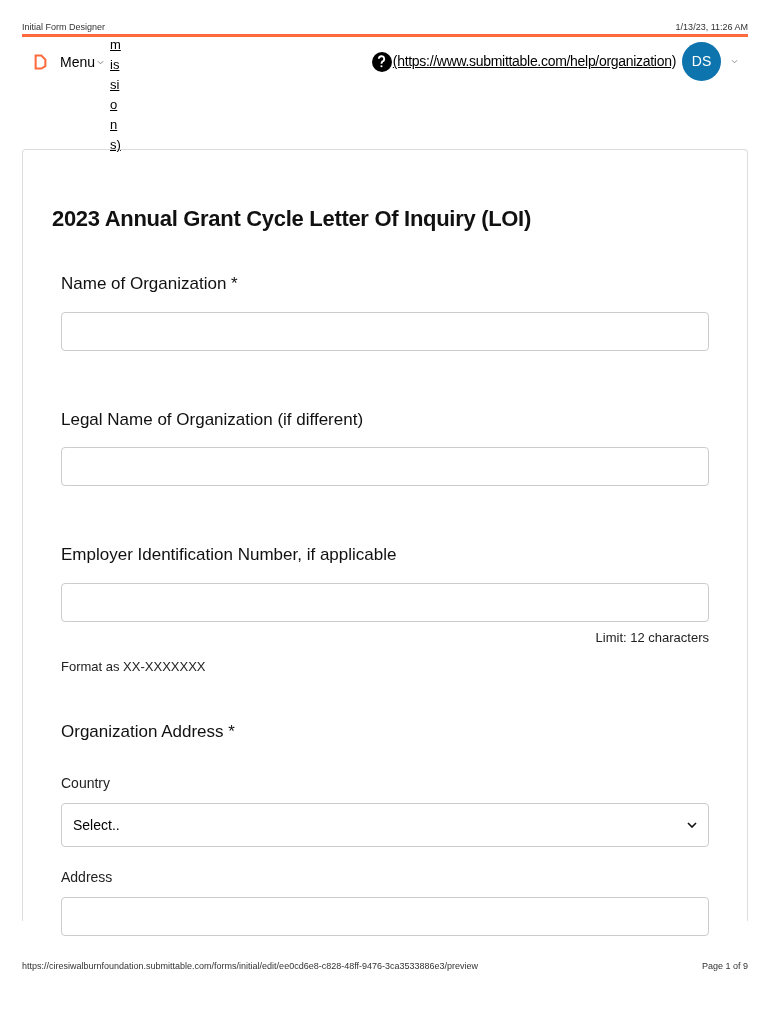  Describe the element at coordinates (134, 667) in the screenshot. I see `help-text: Format as XX-XXXXXXX` at that location.